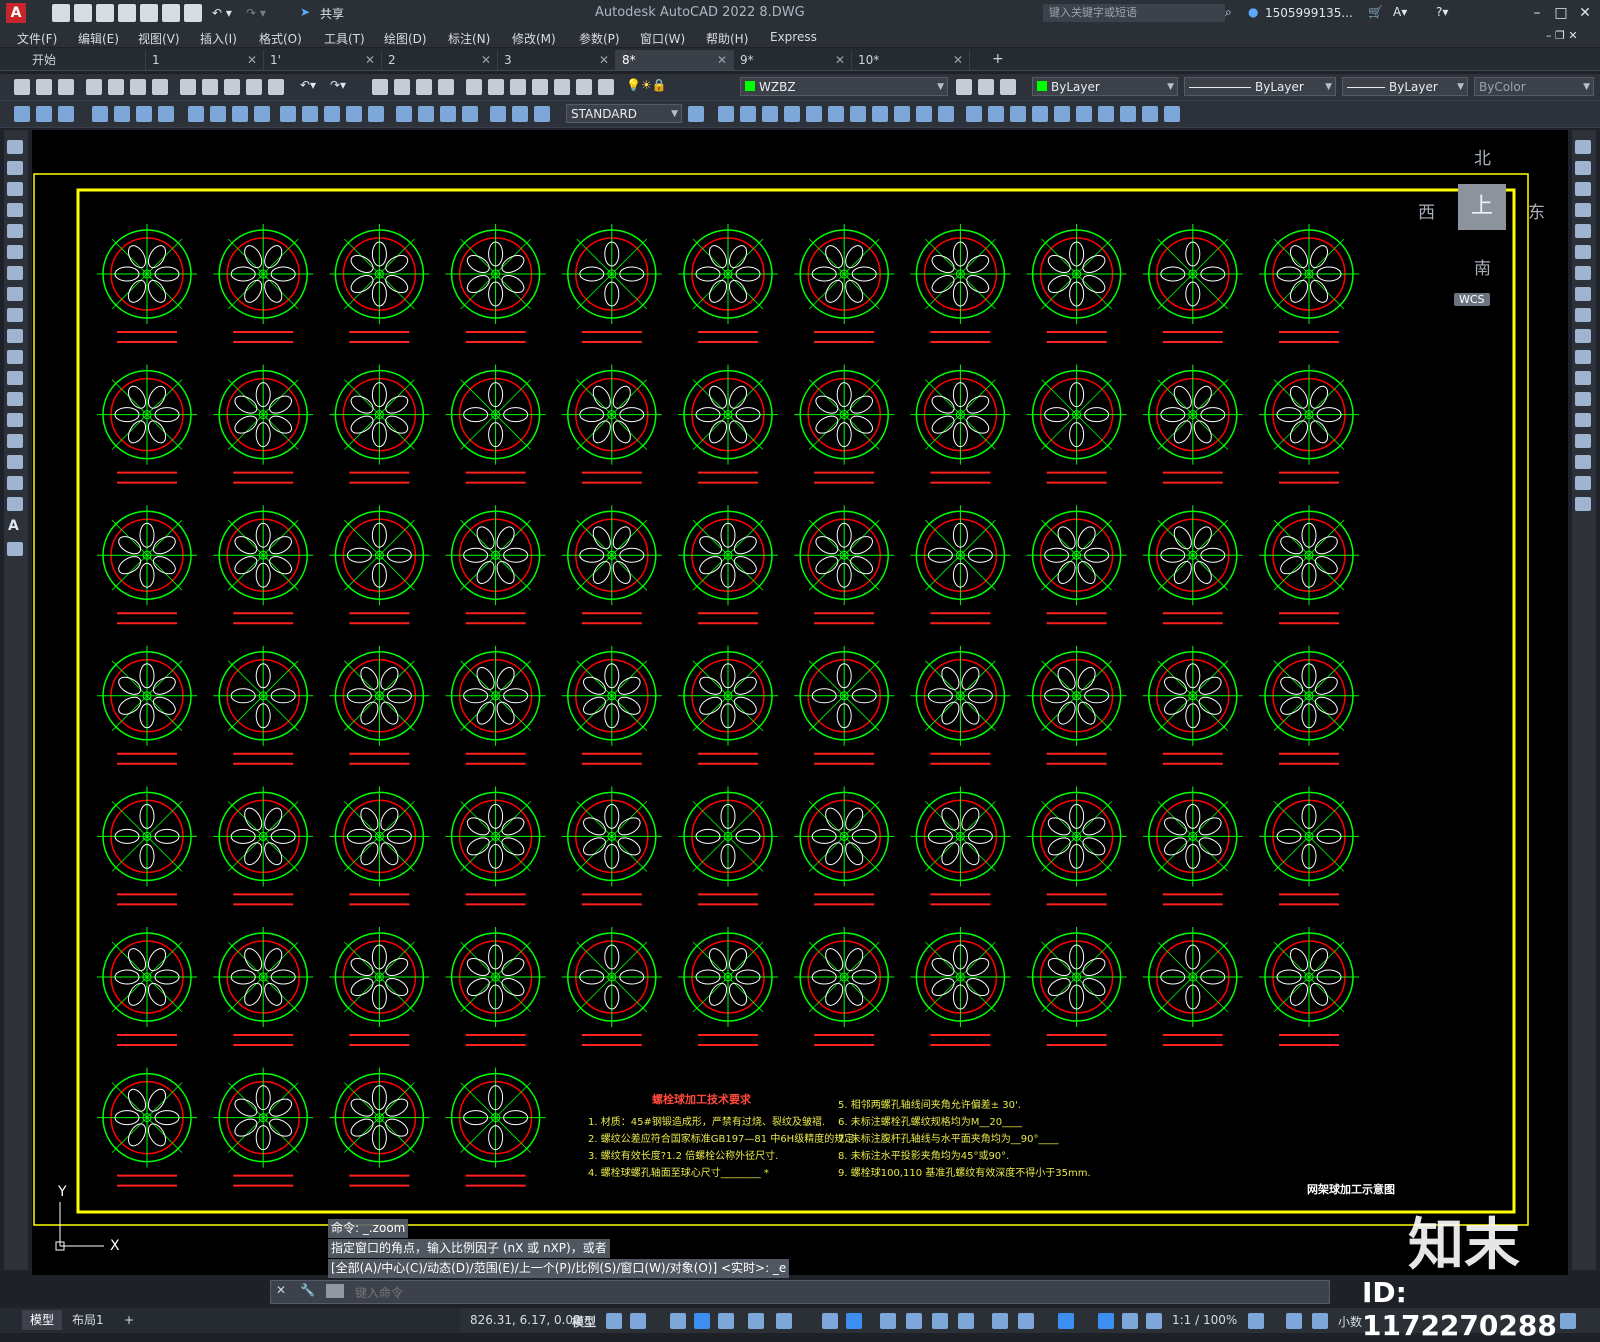  Describe the element at coordinates (122, 114) in the screenshot. I see `aligned-dimension-icon` at that location.